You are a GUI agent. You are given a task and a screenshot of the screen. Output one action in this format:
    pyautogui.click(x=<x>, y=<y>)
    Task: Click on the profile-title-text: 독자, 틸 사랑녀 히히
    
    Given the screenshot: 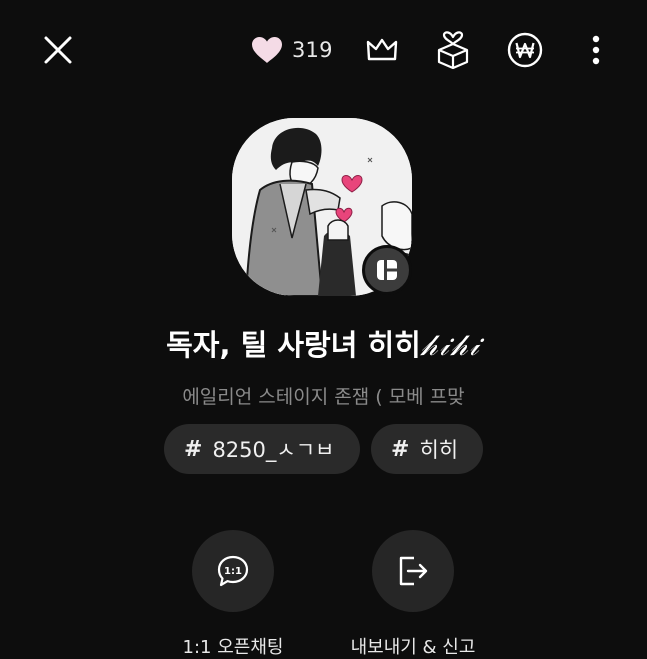 What is the action you would take?
    pyautogui.click(x=293, y=345)
    